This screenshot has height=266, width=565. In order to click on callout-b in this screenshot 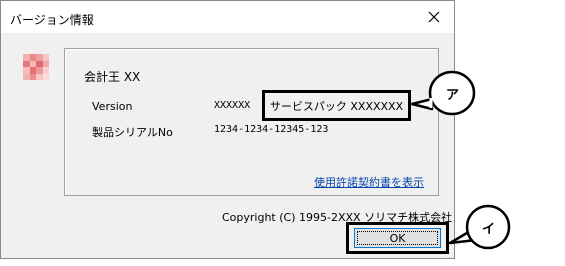, I will do `click(479, 227)`.